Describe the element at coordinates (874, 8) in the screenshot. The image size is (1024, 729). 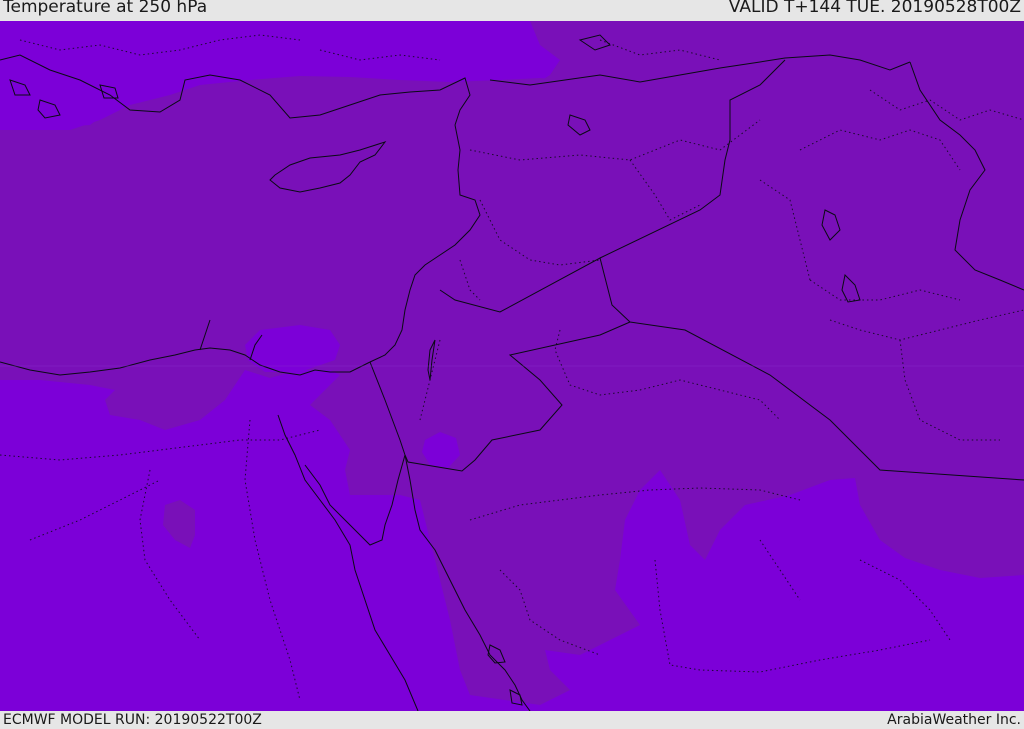
I see `valid-time: VALID T+144 TUE. 20190528T00Z` at that location.